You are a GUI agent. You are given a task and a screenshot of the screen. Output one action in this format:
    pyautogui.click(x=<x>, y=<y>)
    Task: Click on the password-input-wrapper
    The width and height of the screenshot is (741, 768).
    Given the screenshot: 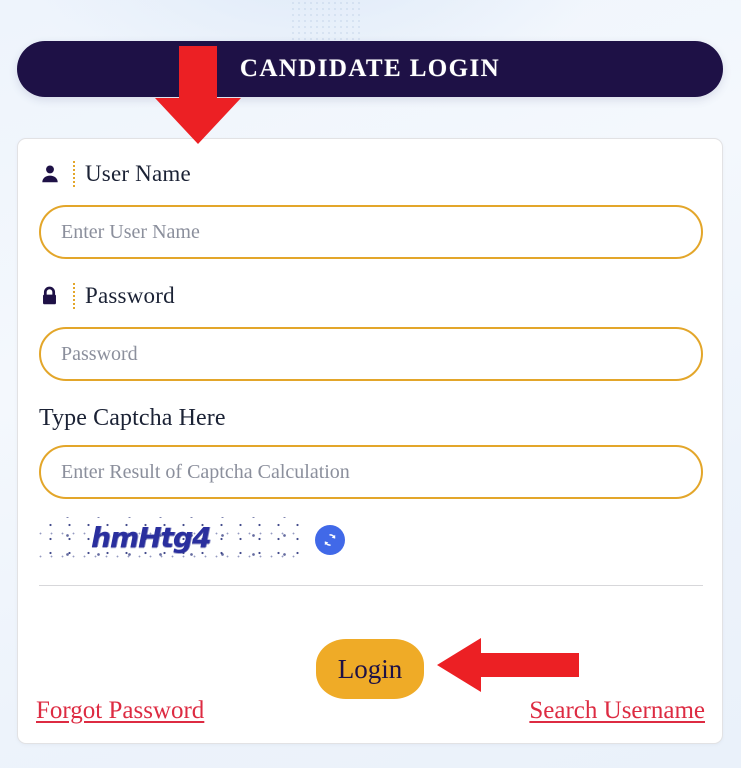 What is the action you would take?
    pyautogui.click(x=371, y=354)
    